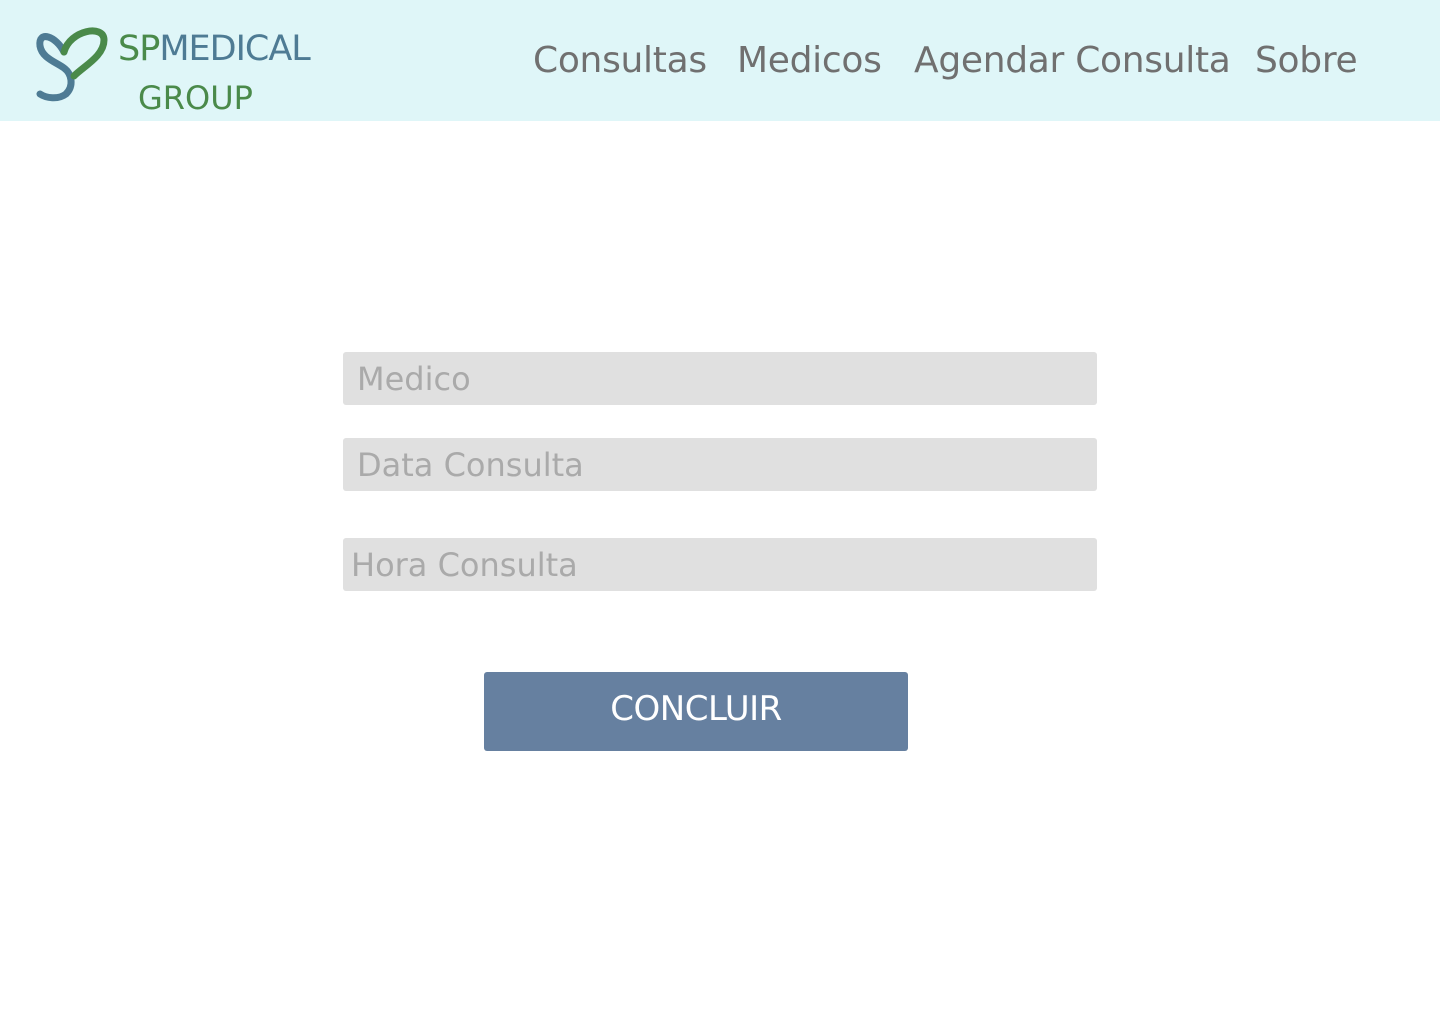 Image resolution: width=1440 pixels, height=1024 pixels. I want to click on main-nav: Consultas Medicos Agendar Consulta Sobre, so click(720, 63).